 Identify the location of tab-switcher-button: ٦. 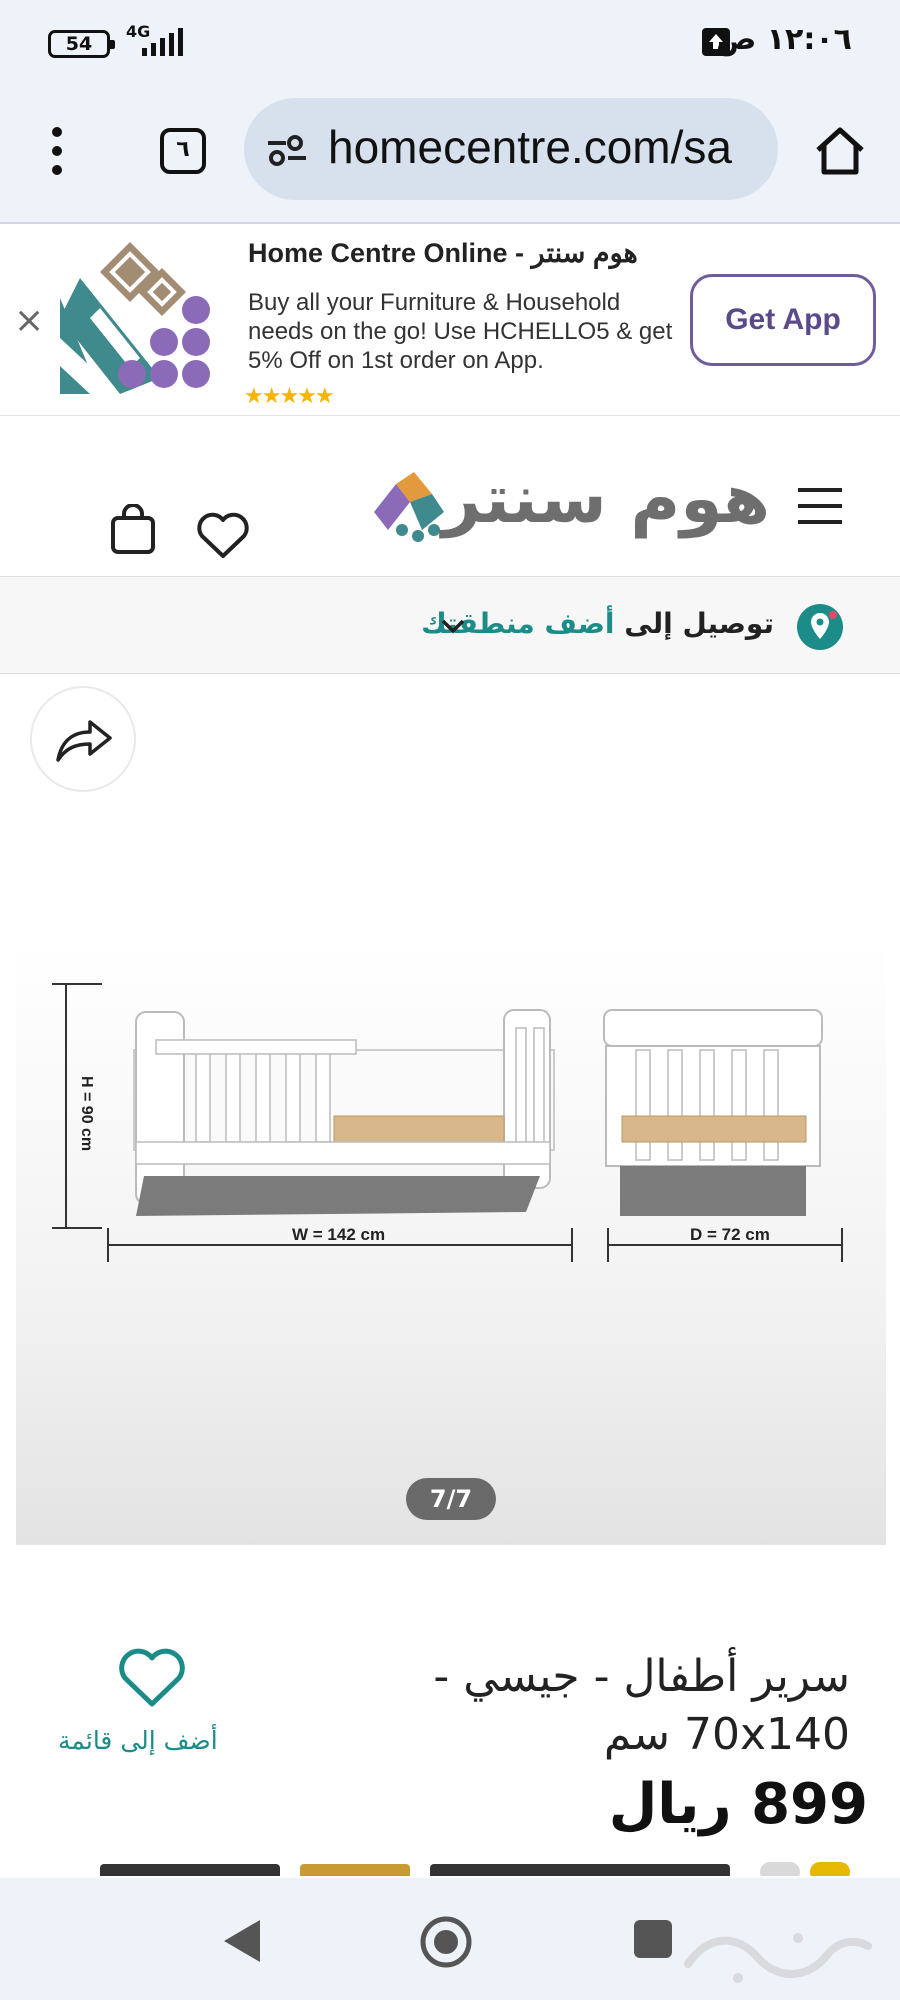
(183, 151).